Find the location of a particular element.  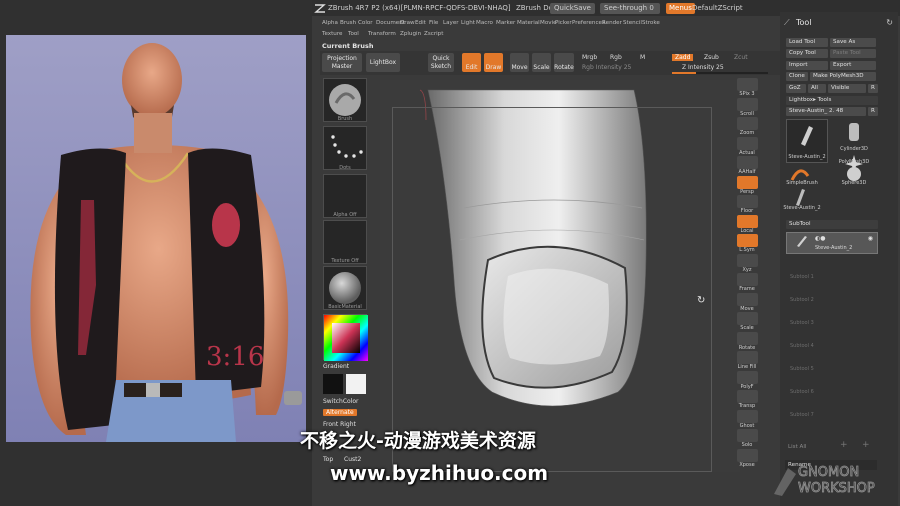

menu-item-brush: Brush is located at coordinates (348, 23).